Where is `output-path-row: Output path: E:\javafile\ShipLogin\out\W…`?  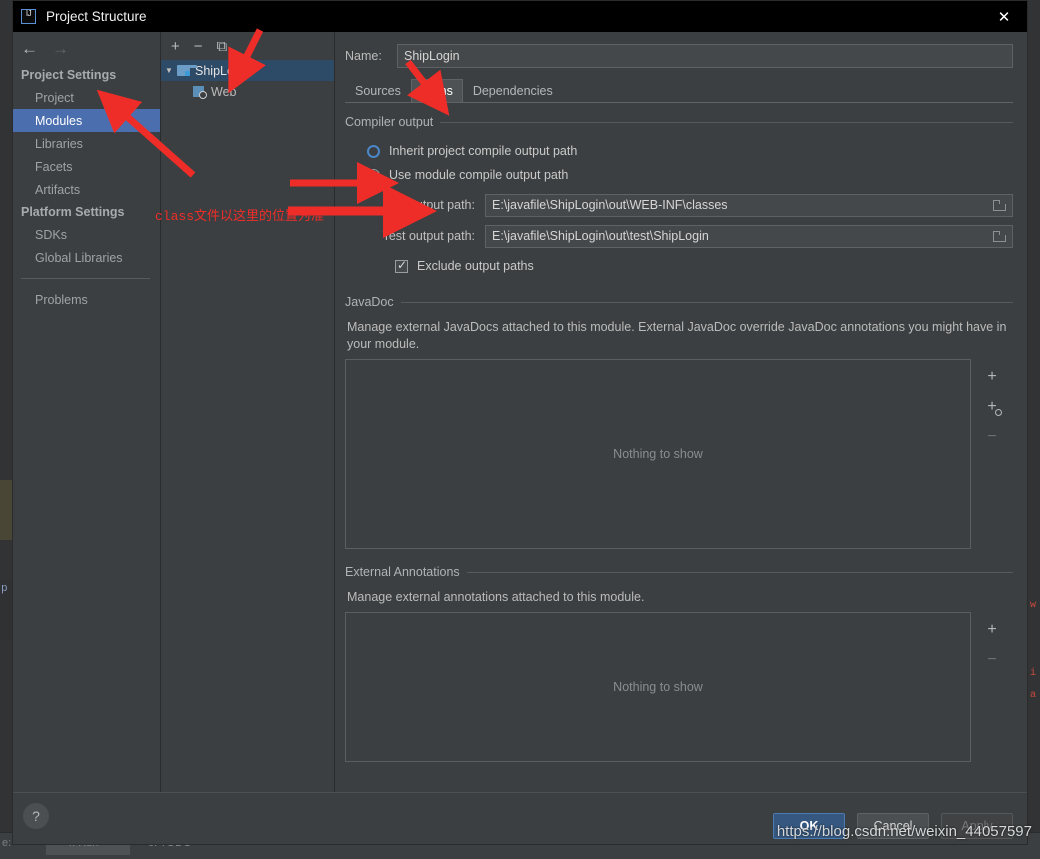 output-path-row: Output path: E:\javafile\ShipLogin\out\W… is located at coordinates (679, 205).